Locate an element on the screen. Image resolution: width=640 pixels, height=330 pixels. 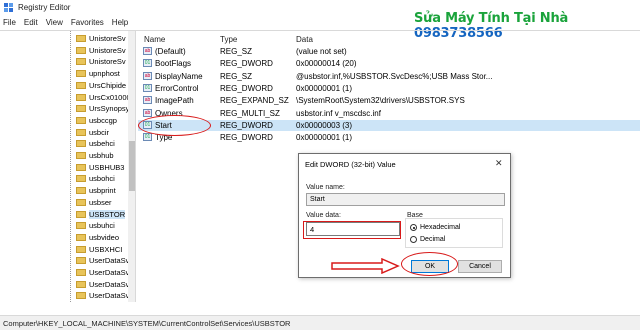
value-type: REG_EXPAND_SZ is located at coordinates (254, 101).